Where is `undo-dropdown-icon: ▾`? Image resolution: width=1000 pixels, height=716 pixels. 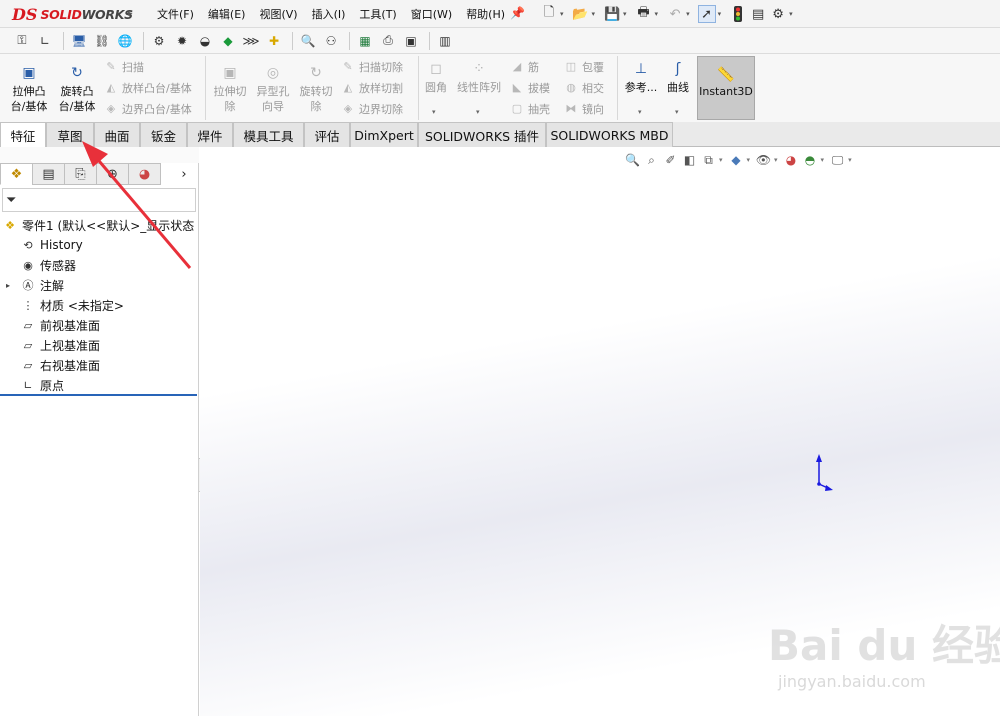 undo-dropdown-icon: ▾ is located at coordinates (688, 14).